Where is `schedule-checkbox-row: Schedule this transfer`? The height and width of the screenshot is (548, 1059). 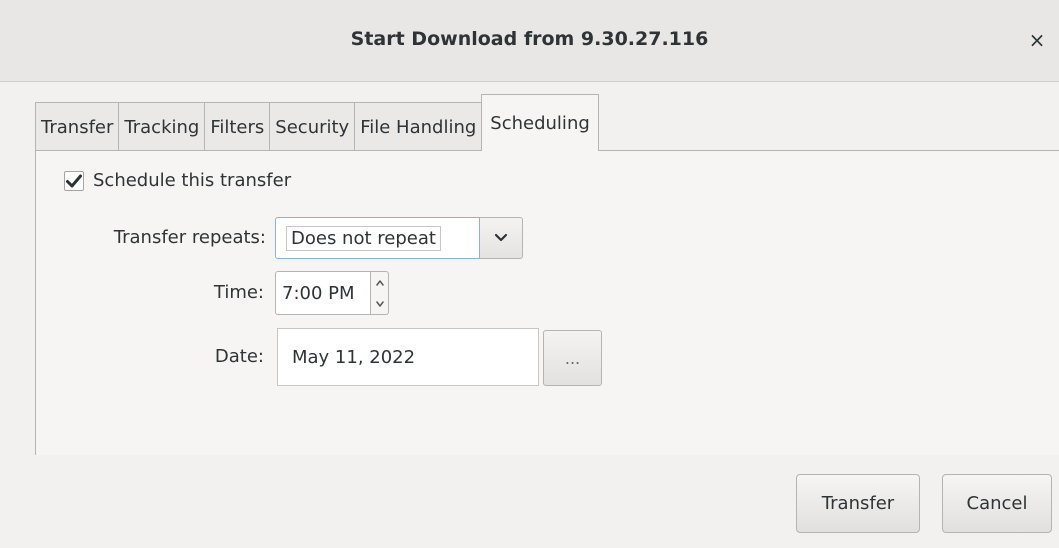
schedule-checkbox-row: Schedule this transfer is located at coordinates (177, 180).